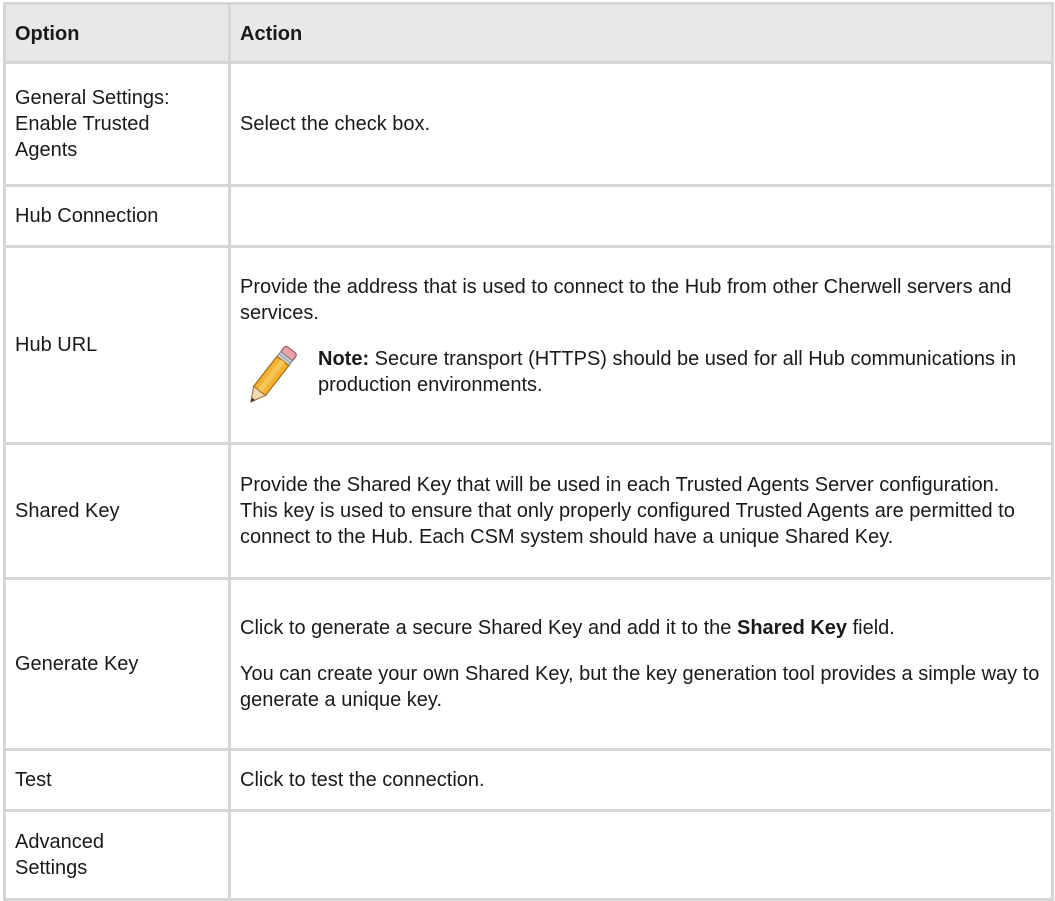 The image size is (1055, 901). What do you see at coordinates (641, 855) in the screenshot?
I see `action-advanced-settings` at bounding box center [641, 855].